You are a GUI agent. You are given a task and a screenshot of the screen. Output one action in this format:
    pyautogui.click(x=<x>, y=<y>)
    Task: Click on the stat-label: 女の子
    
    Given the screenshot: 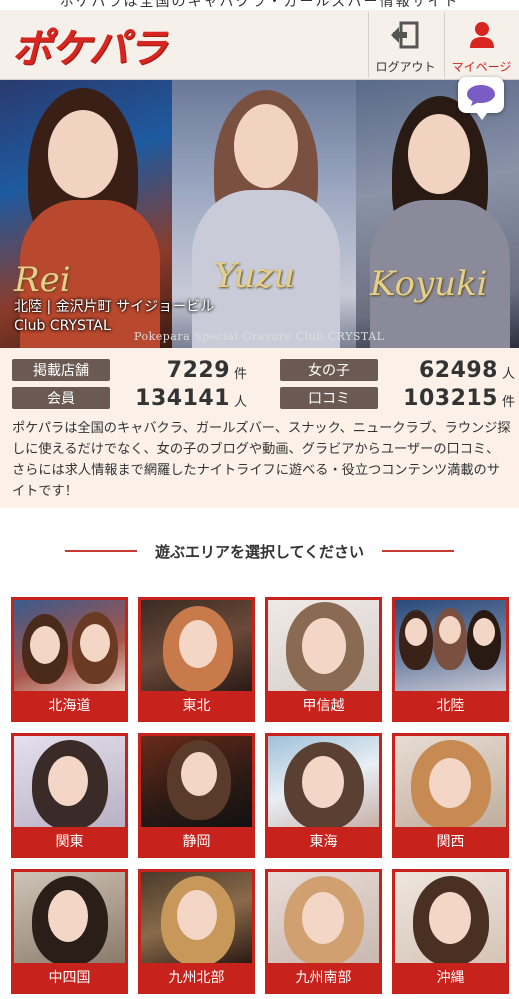 What is the action you would take?
    pyautogui.click(x=329, y=370)
    